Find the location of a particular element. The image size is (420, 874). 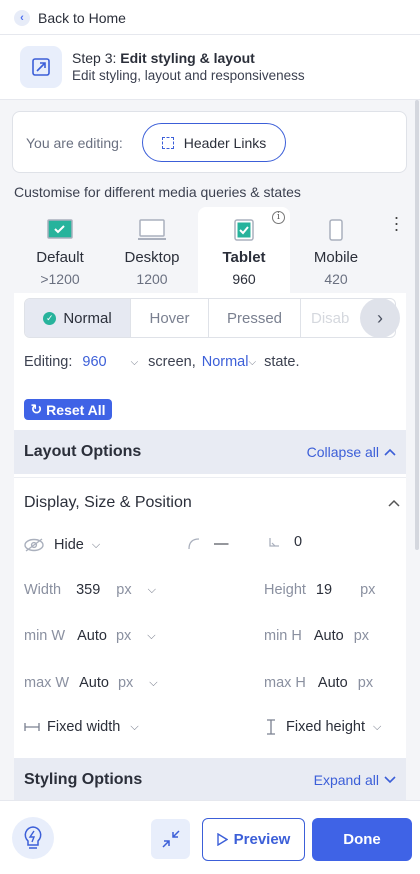

element-outline-icon is located at coordinates (167, 142).